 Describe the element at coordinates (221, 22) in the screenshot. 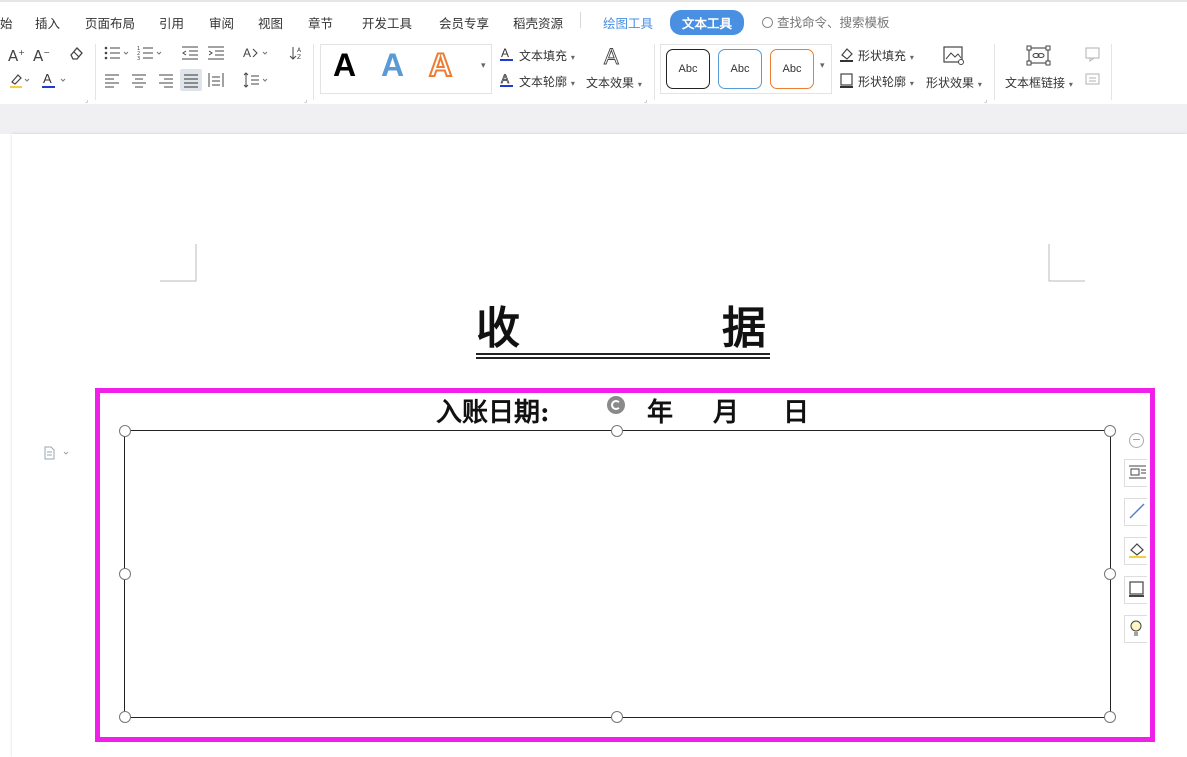

I see `menu-review: 审阅` at that location.